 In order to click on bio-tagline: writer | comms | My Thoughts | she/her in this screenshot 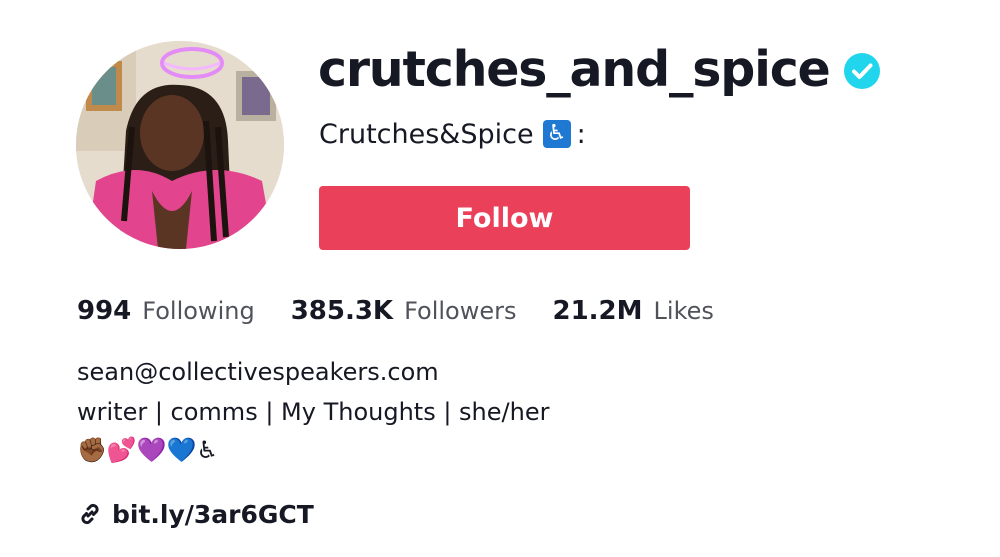, I will do `click(313, 412)`.